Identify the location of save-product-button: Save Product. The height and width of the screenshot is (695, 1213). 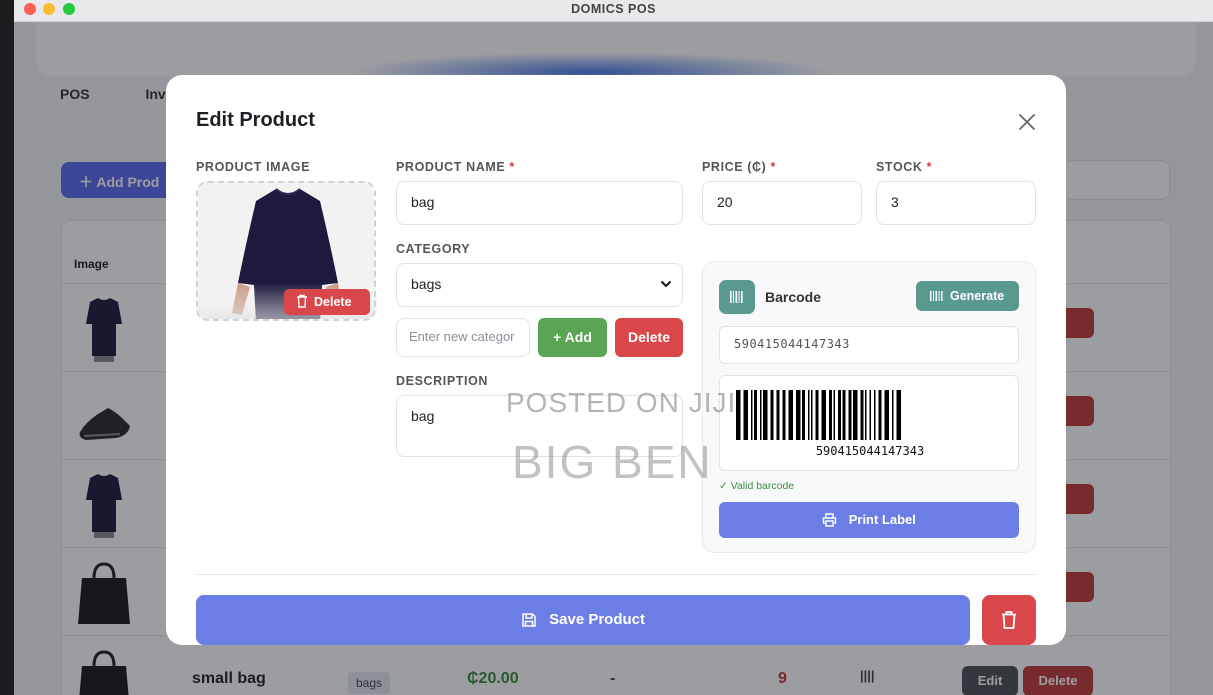
(583, 620).